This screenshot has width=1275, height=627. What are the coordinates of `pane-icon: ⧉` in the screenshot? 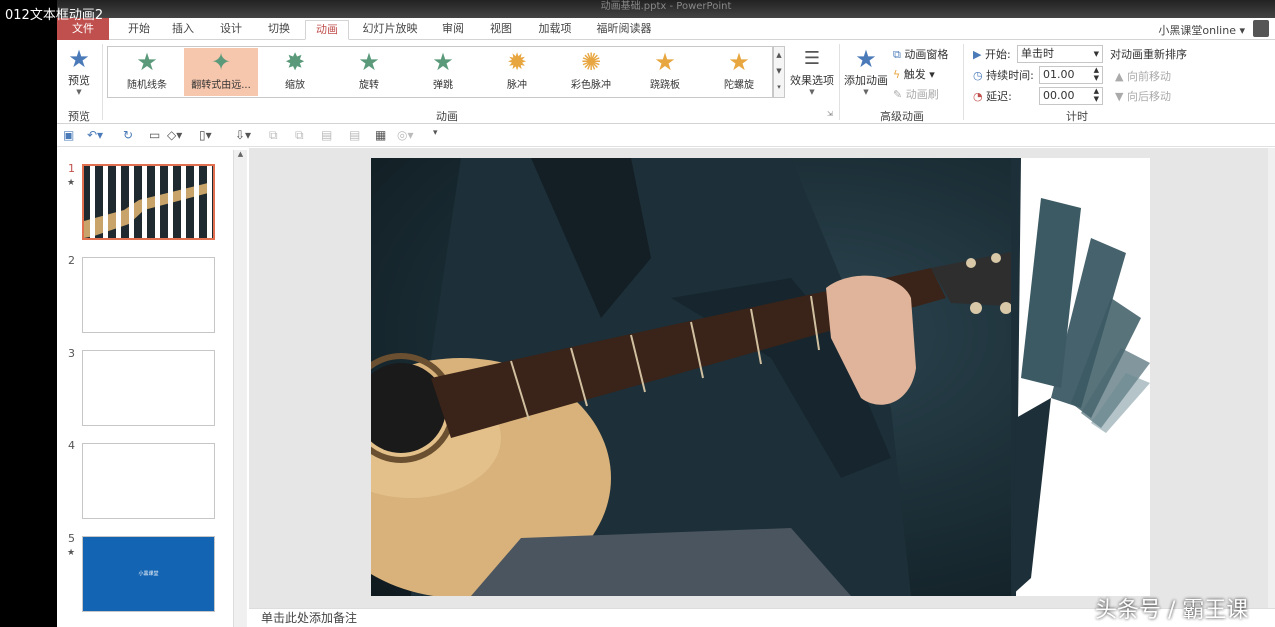 It's located at (897, 54).